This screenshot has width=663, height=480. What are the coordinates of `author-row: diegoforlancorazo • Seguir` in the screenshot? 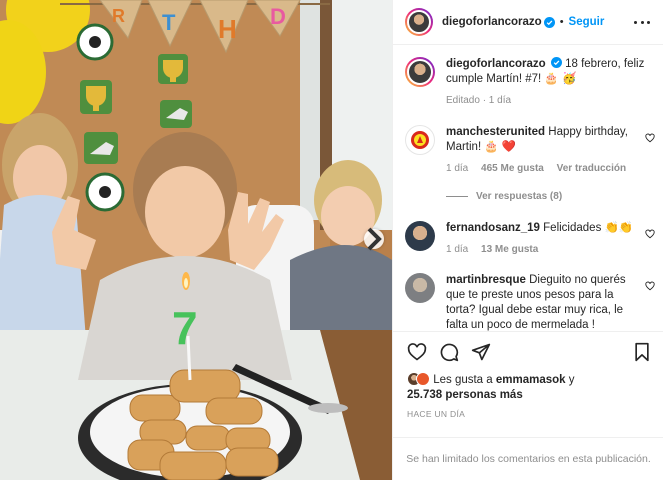 It's located at (523, 22).